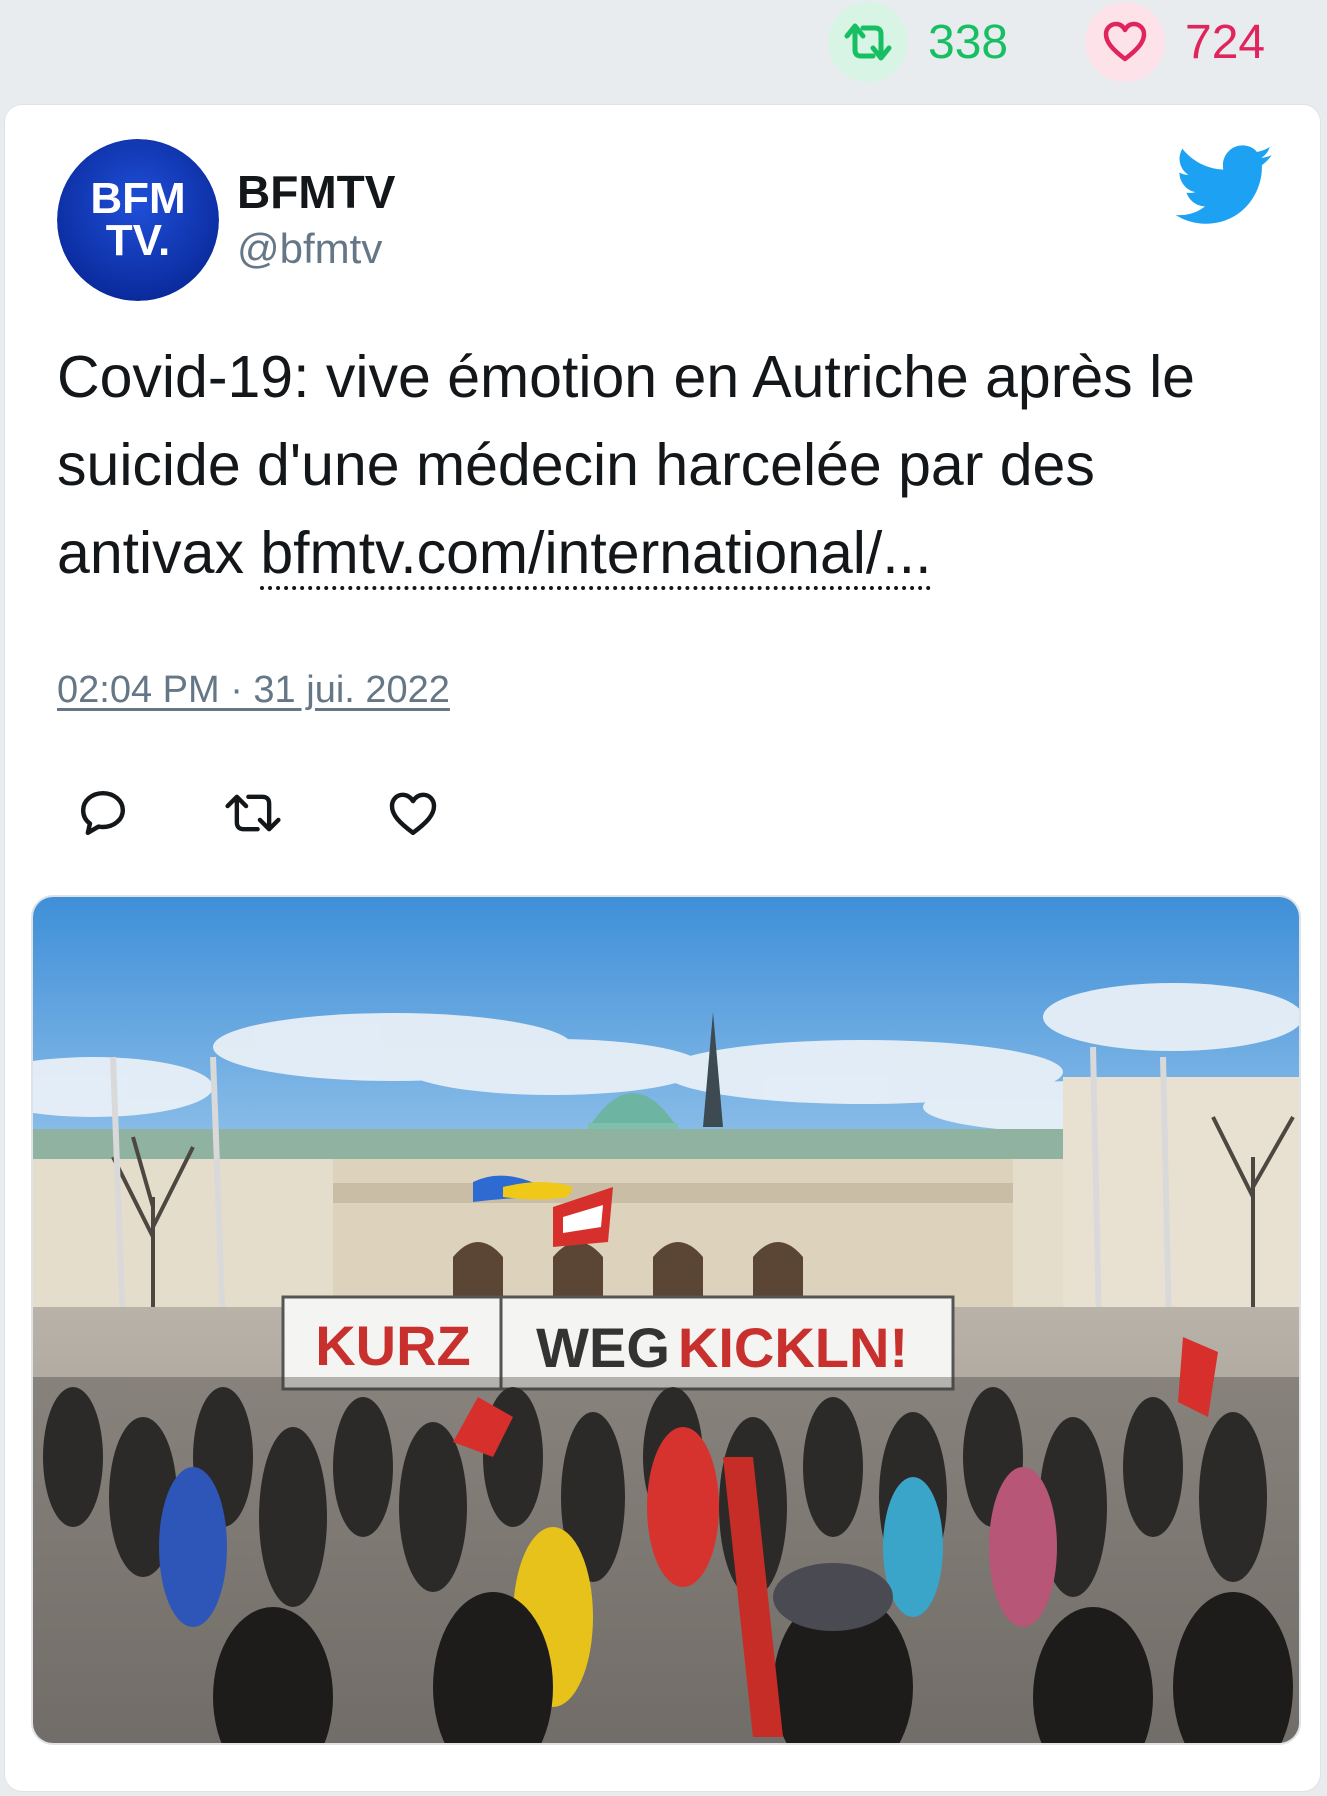 The width and height of the screenshot is (1327, 1796). What do you see at coordinates (1225, 186) in the screenshot?
I see `twitter-bird-icon` at bounding box center [1225, 186].